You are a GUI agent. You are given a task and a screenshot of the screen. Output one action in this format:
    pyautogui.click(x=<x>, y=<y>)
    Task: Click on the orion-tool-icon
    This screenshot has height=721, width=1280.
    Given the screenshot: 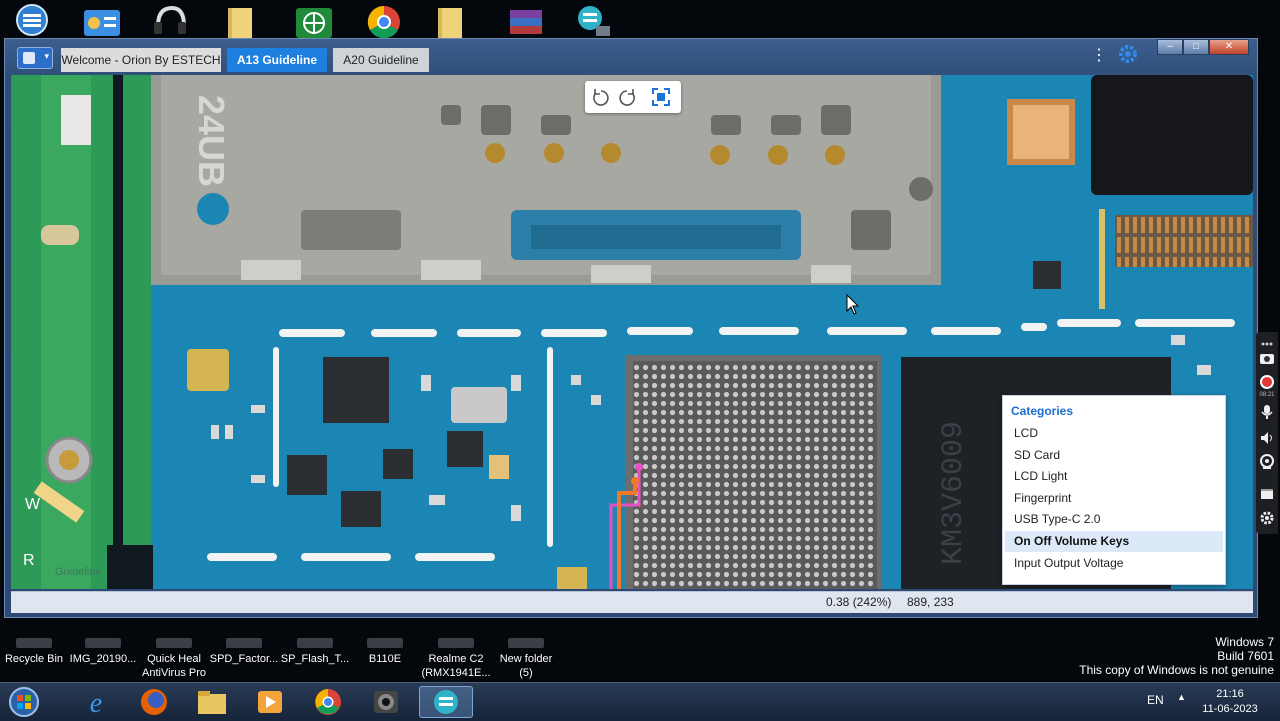 What is the action you would take?
    pyautogui.click(x=596, y=21)
    